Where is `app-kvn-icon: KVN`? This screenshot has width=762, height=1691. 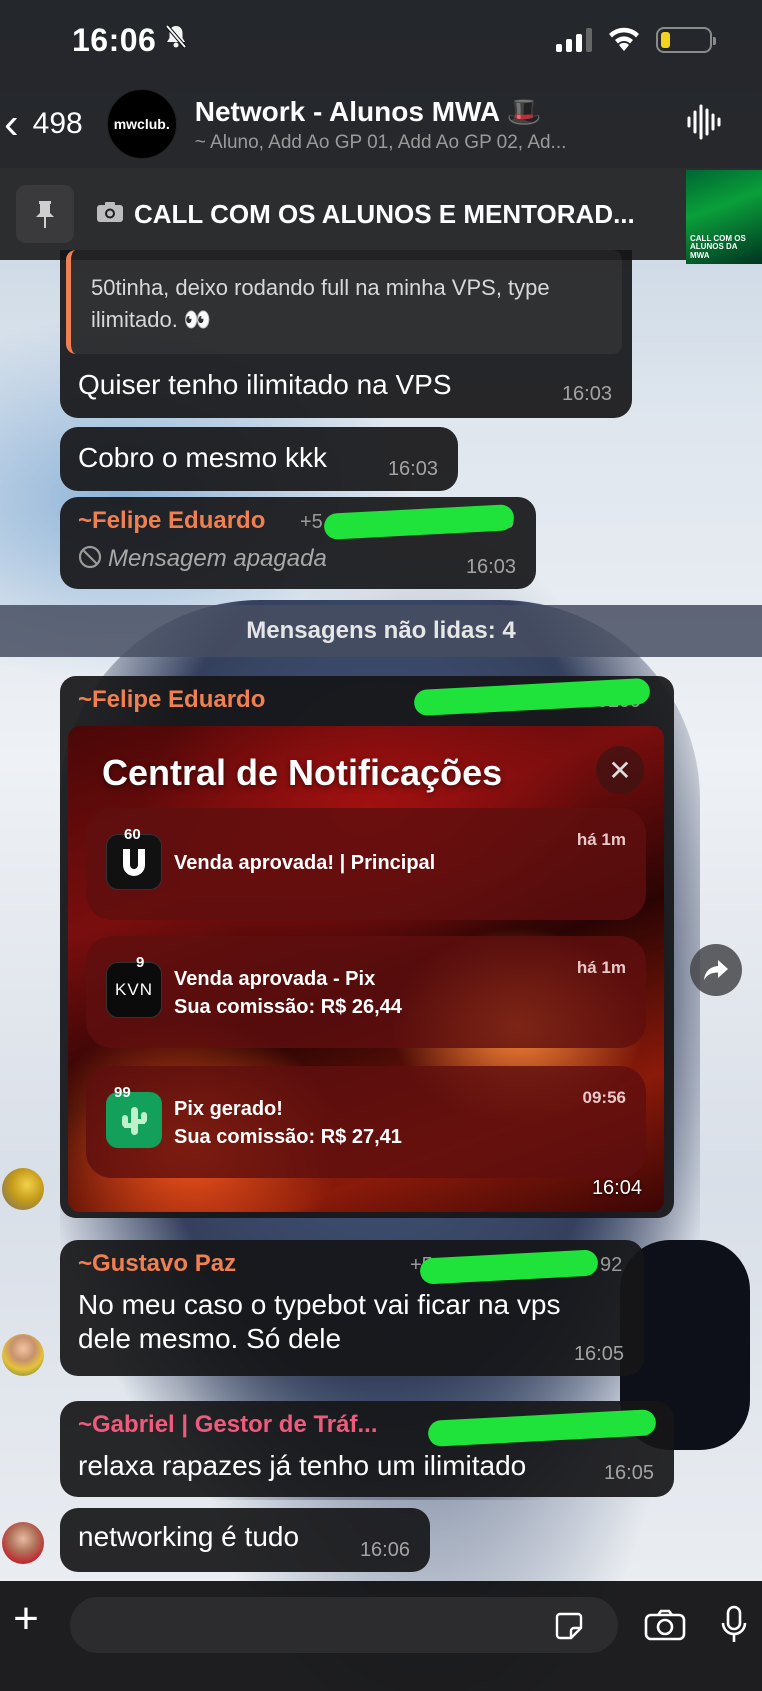 app-kvn-icon: KVN is located at coordinates (134, 990).